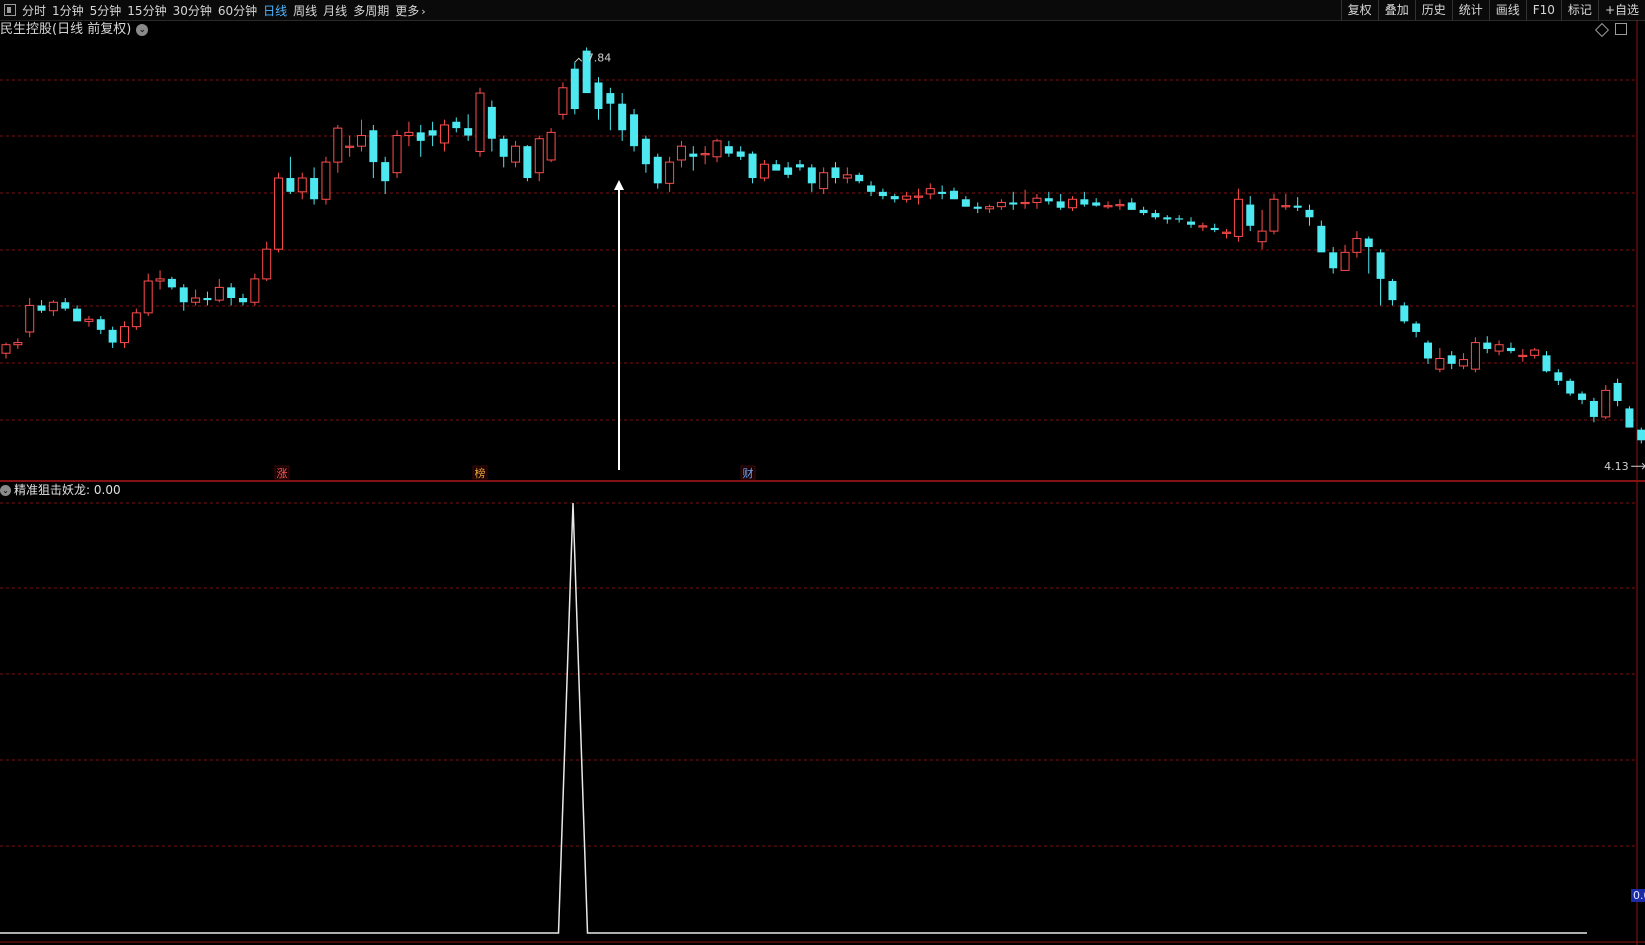 This screenshot has height=945, width=1645. What do you see at coordinates (1638, 895) in the screenshot?
I see `indicator-axis-badge: 0.0` at bounding box center [1638, 895].